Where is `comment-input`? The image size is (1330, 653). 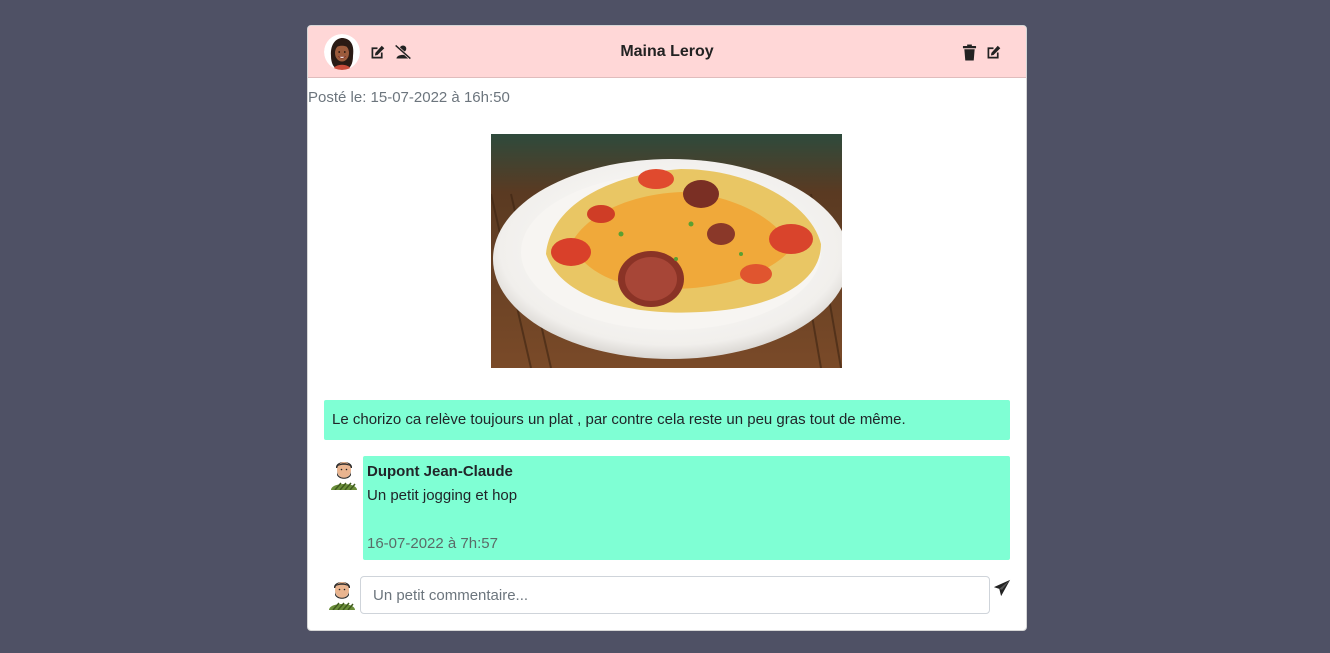
comment-input is located at coordinates (675, 595).